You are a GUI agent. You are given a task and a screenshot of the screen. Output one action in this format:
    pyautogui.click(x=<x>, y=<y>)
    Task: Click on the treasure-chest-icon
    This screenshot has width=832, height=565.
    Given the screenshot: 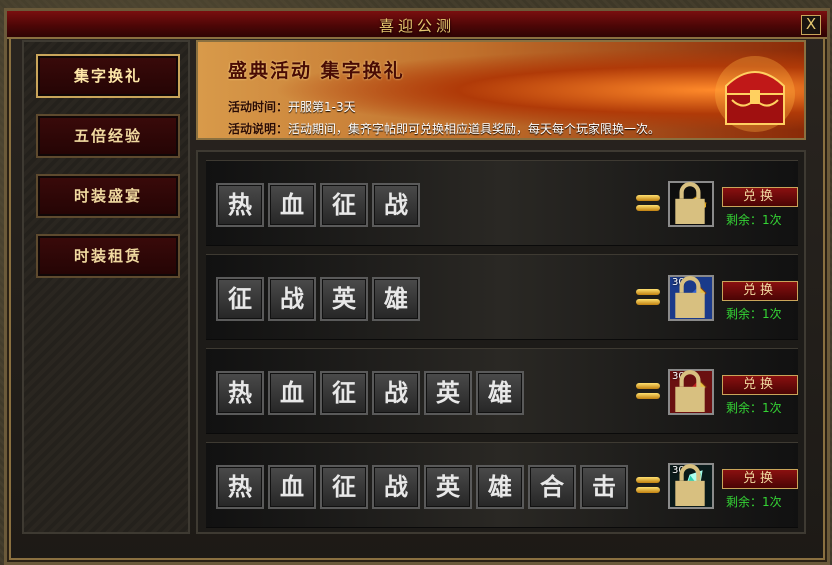 What is the action you would take?
    pyautogui.click(x=755, y=94)
    